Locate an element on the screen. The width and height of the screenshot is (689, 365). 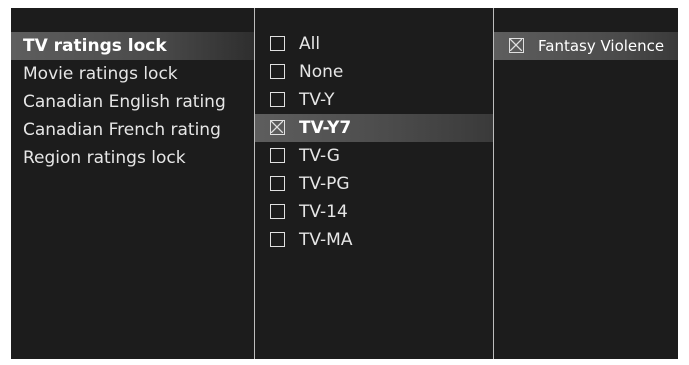
rating-option-tv-ma: TV-MA is located at coordinates (374, 240).